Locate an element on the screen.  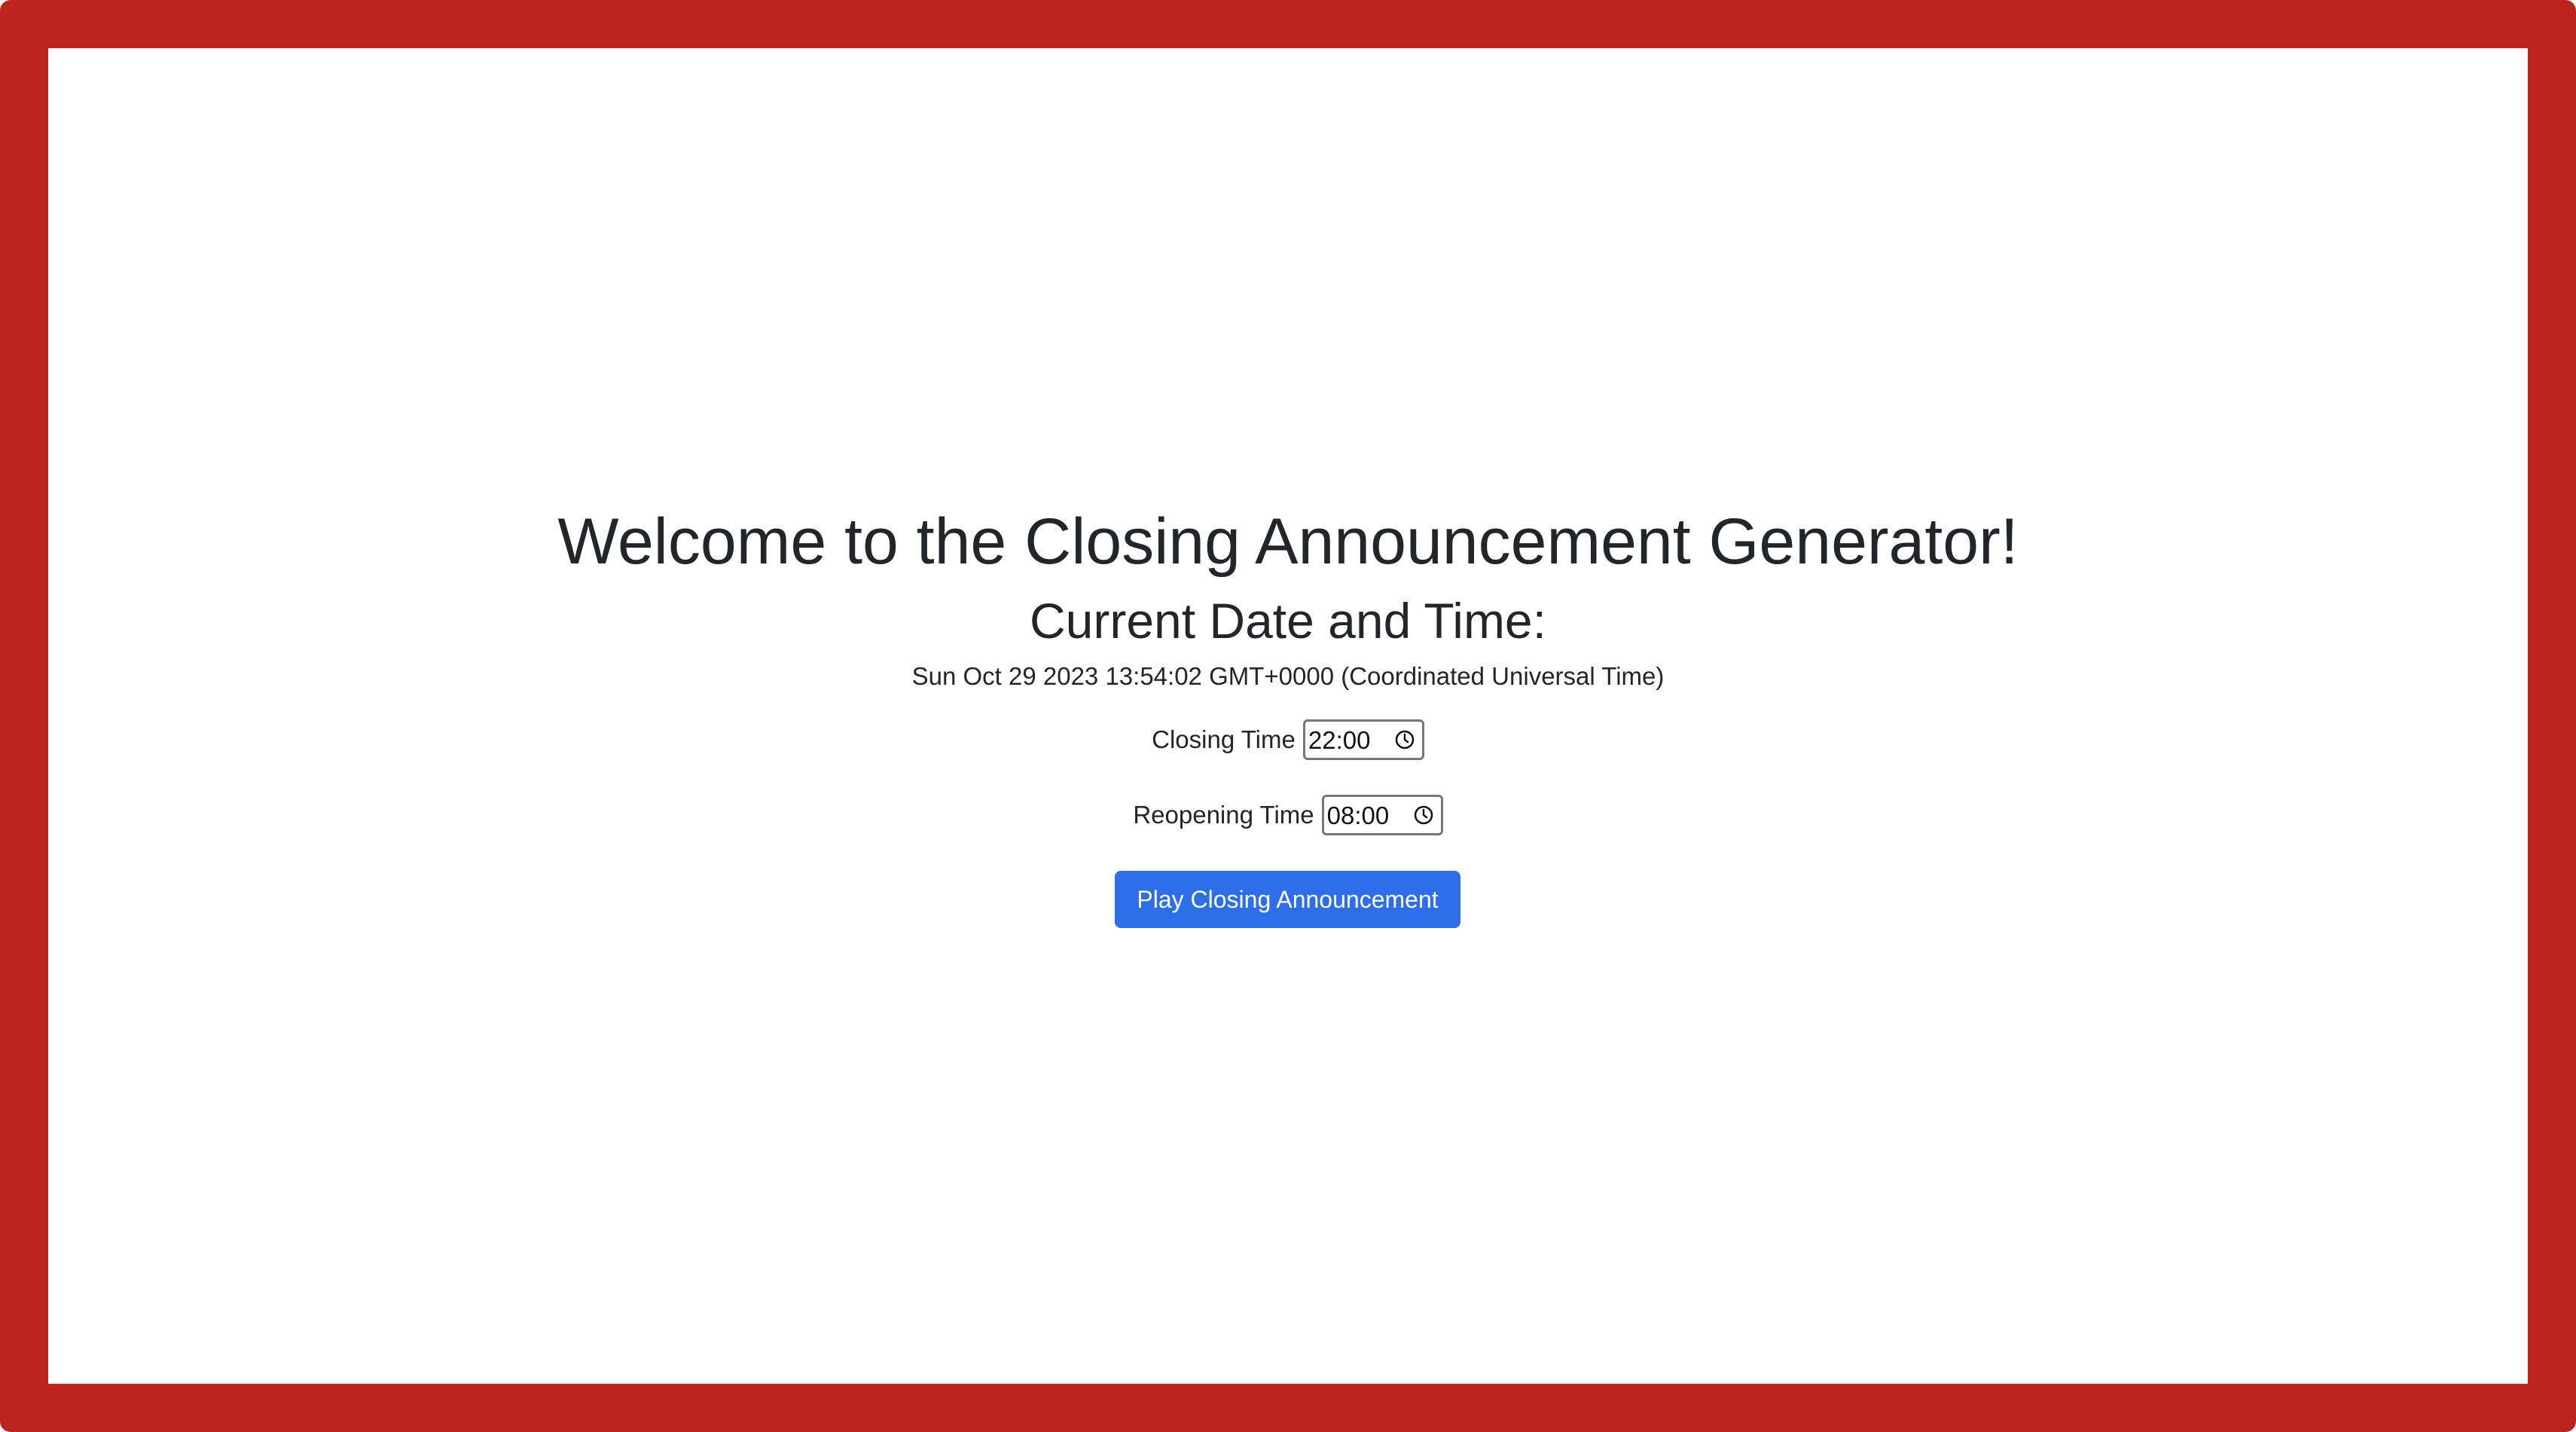
reopening-time-value: 08:00 is located at coordinates (1358, 815).